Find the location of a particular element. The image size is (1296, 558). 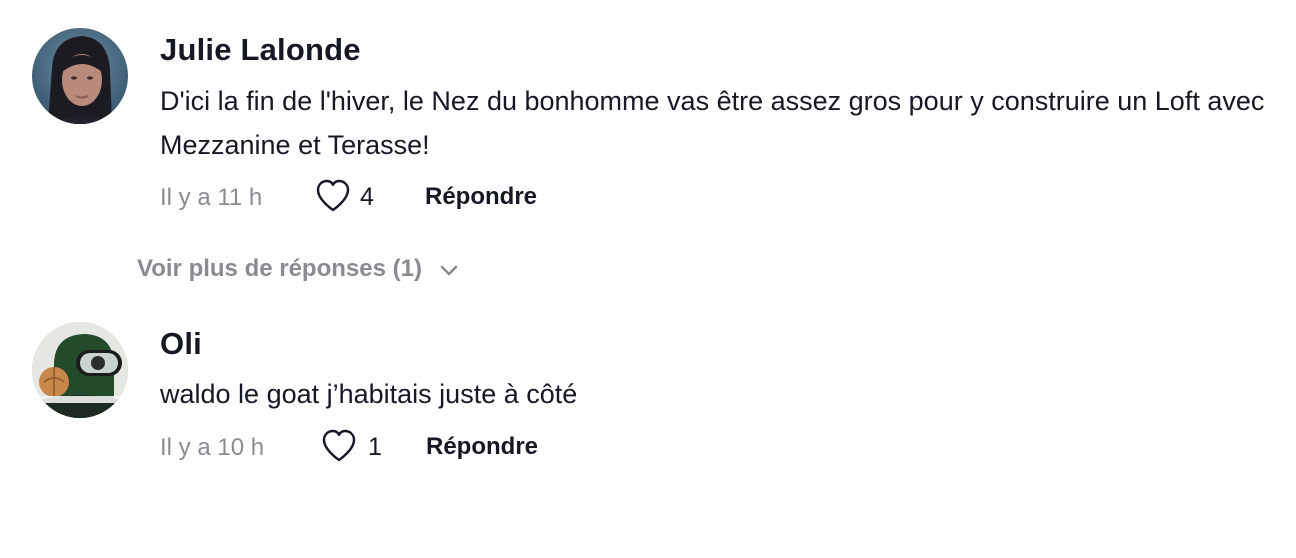

comment-username: Oli is located at coordinates (181, 344).